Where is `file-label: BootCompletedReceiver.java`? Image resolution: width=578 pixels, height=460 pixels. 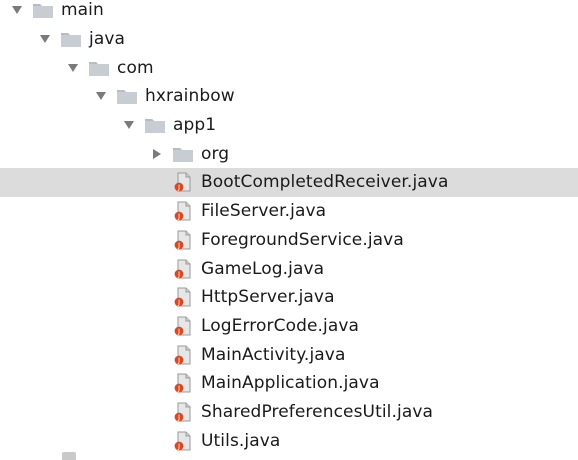
file-label: BootCompletedReceiver.java is located at coordinates (325, 182).